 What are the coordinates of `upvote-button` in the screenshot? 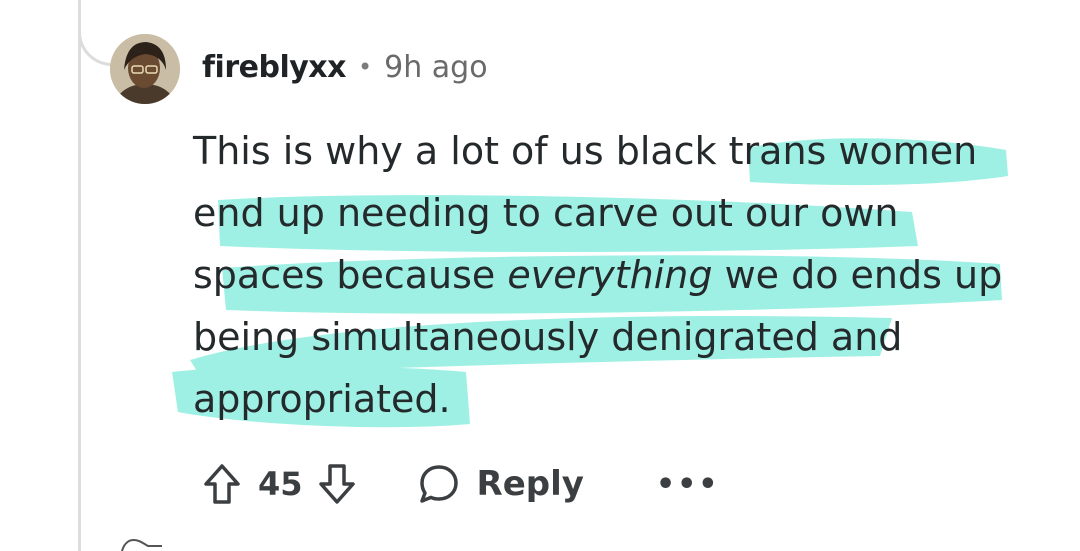 It's located at (222, 484).